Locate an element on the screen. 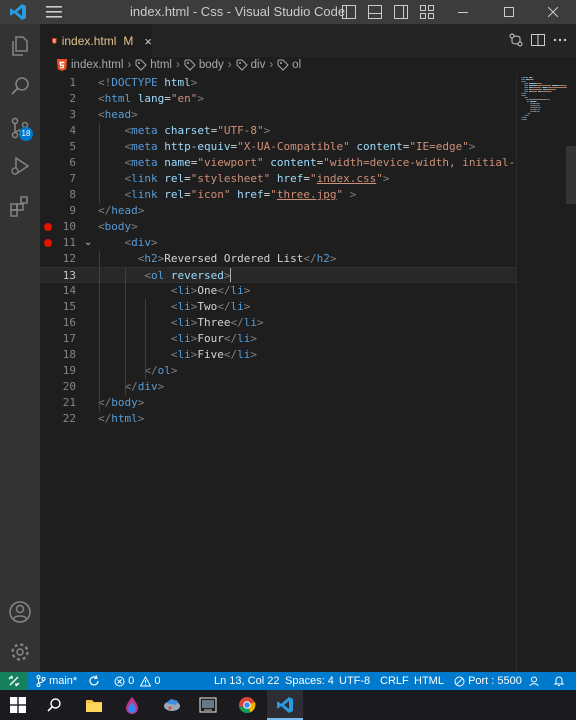 The image size is (576, 720). line-number: 21 is located at coordinates (69, 402).